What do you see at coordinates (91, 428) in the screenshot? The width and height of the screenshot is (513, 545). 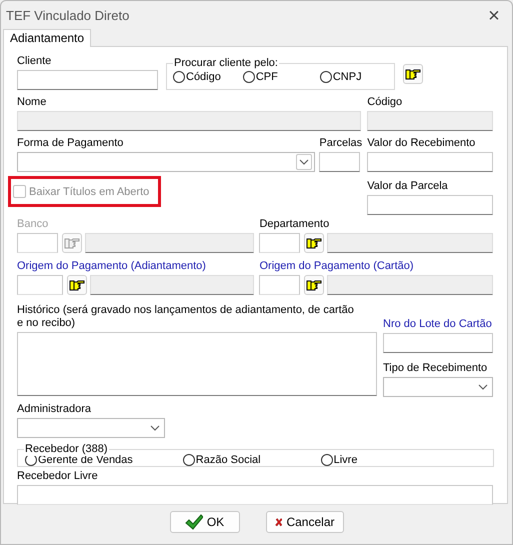 I see `card-administrator-dropdown` at bounding box center [91, 428].